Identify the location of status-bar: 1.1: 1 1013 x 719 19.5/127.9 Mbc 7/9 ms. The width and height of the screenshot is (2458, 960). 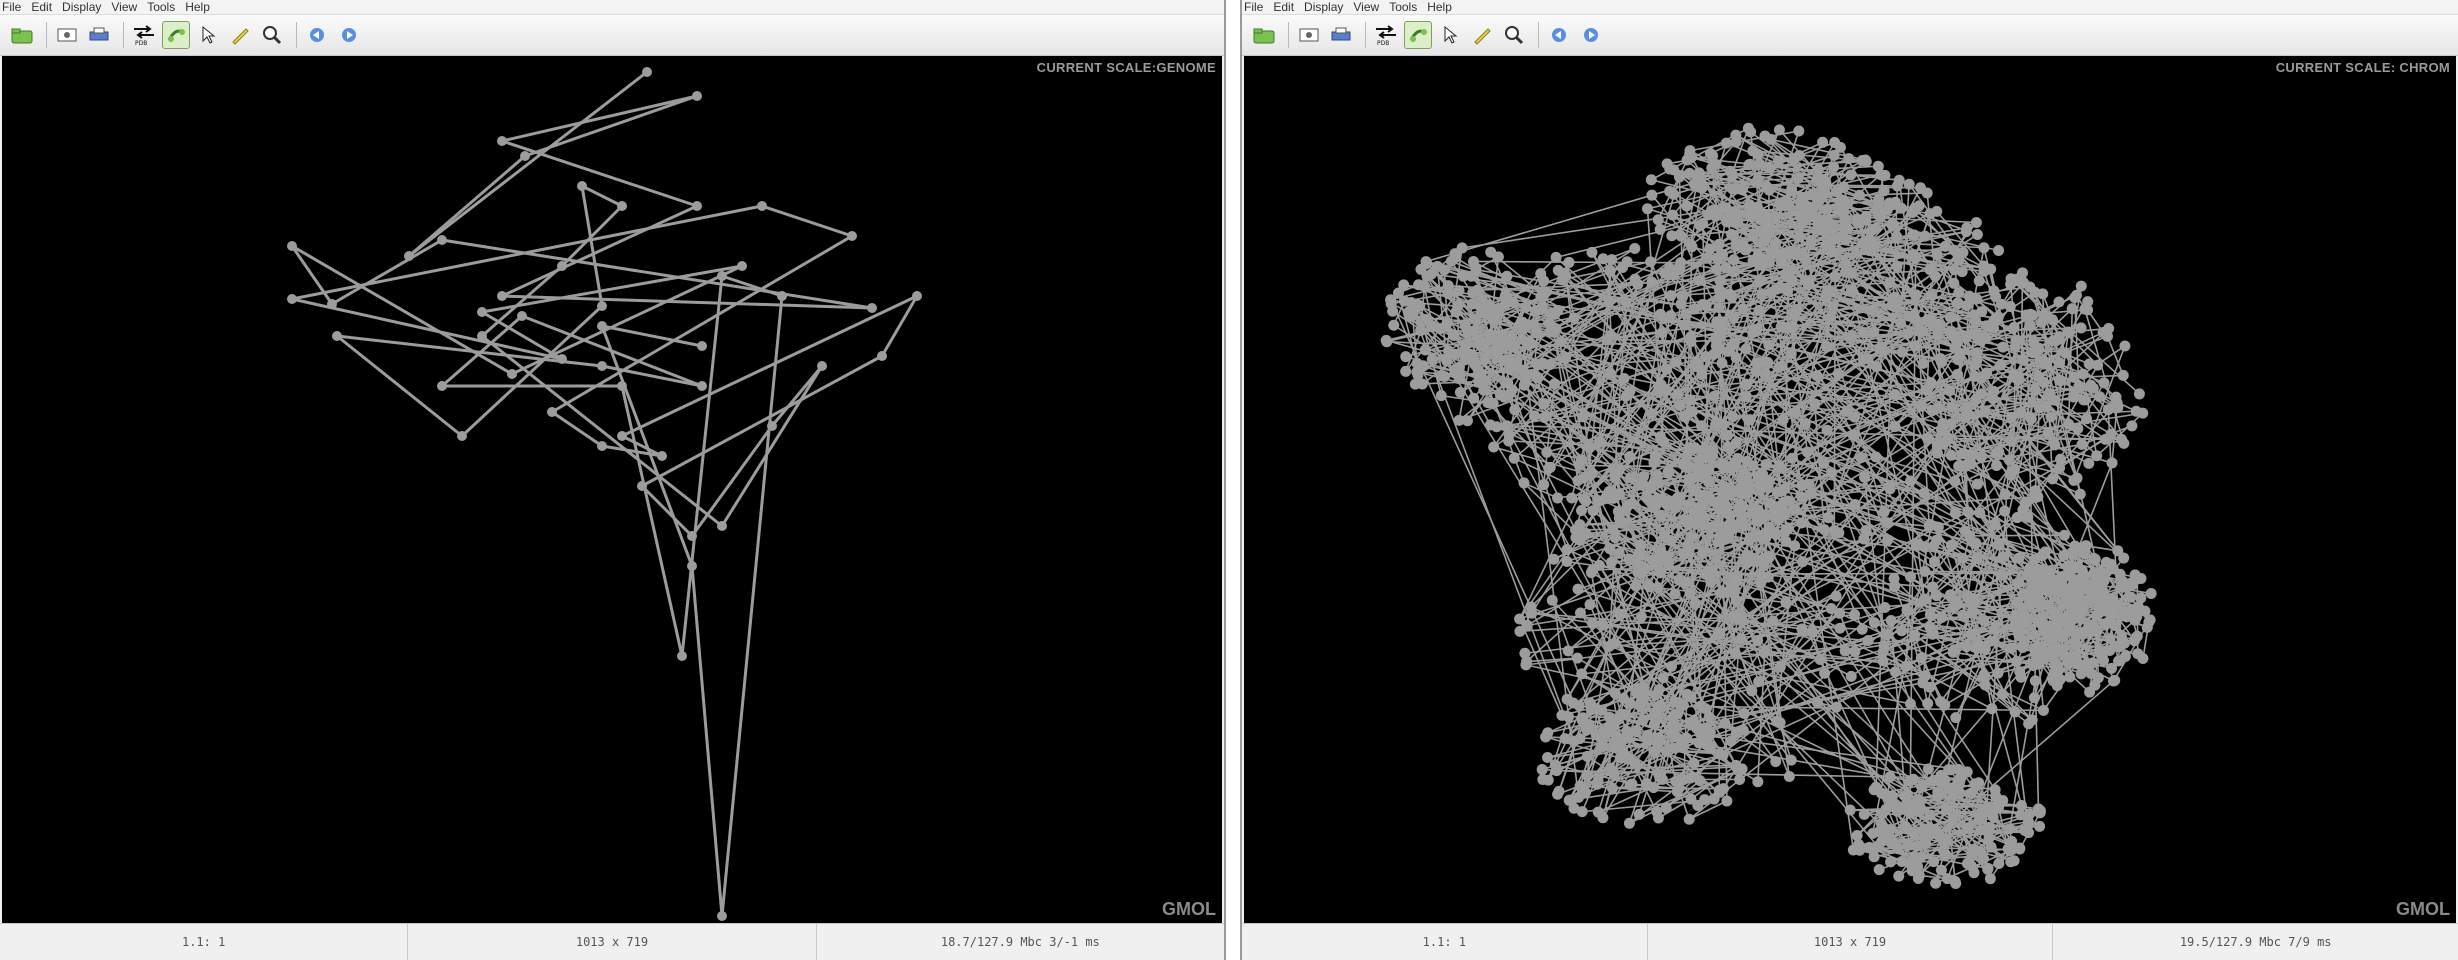
(1850, 941).